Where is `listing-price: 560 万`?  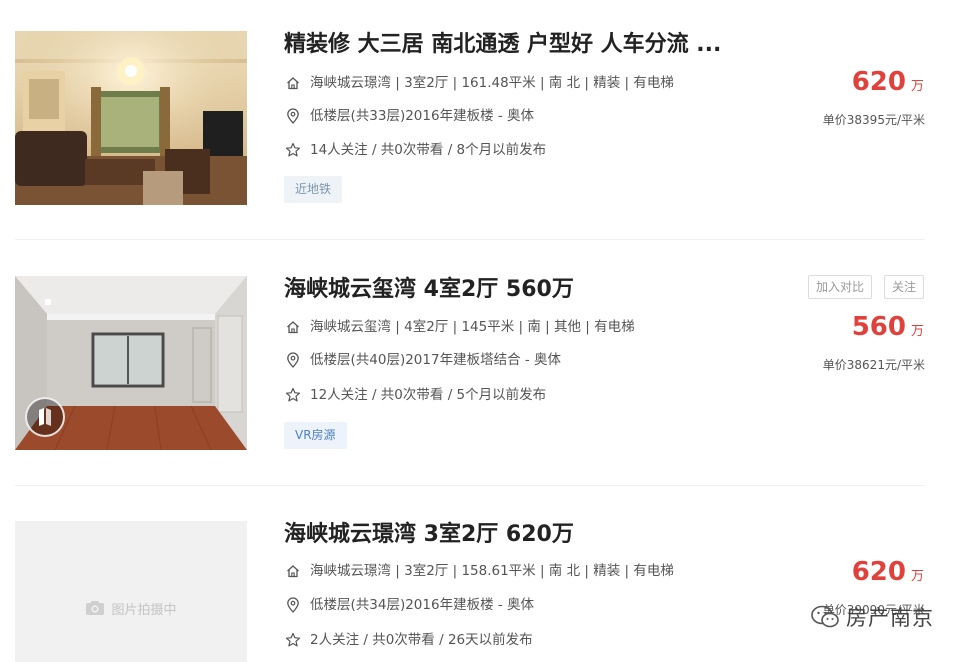 listing-price: 560 万 is located at coordinates (888, 327).